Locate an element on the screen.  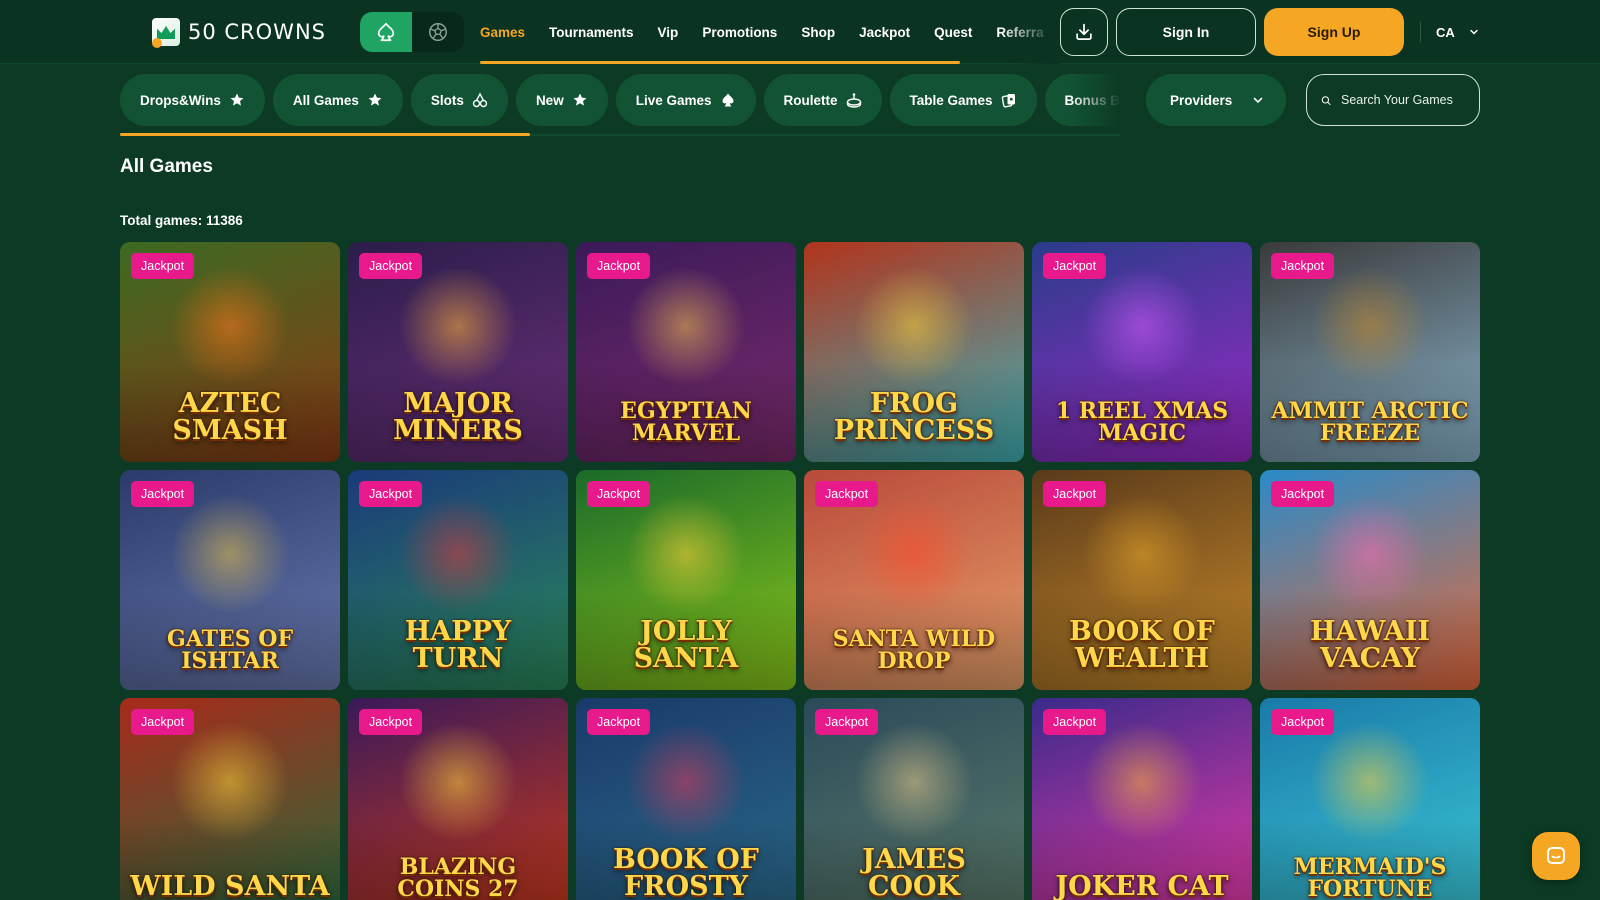
category-fade is located at coordinates (1100, 100).